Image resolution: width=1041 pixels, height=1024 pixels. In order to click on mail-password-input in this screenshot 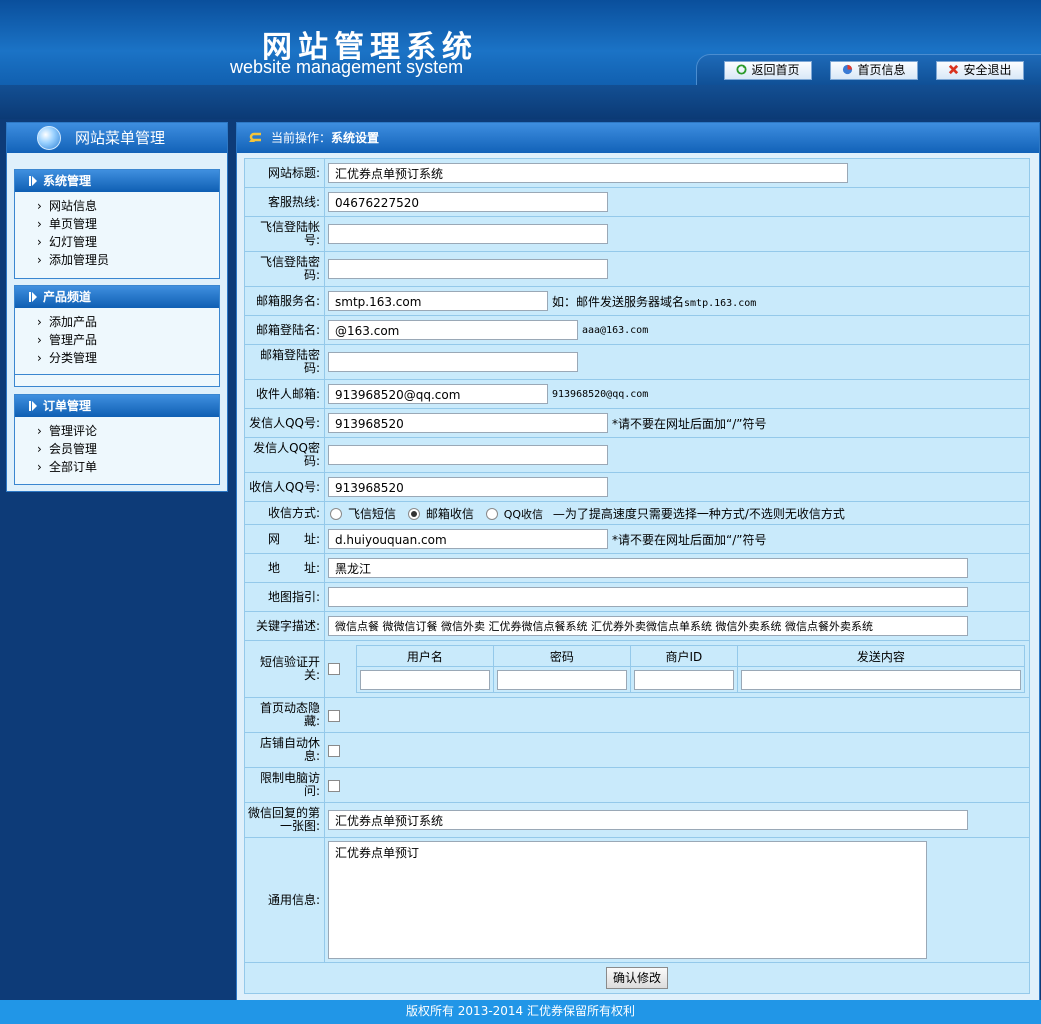, I will do `click(453, 362)`.